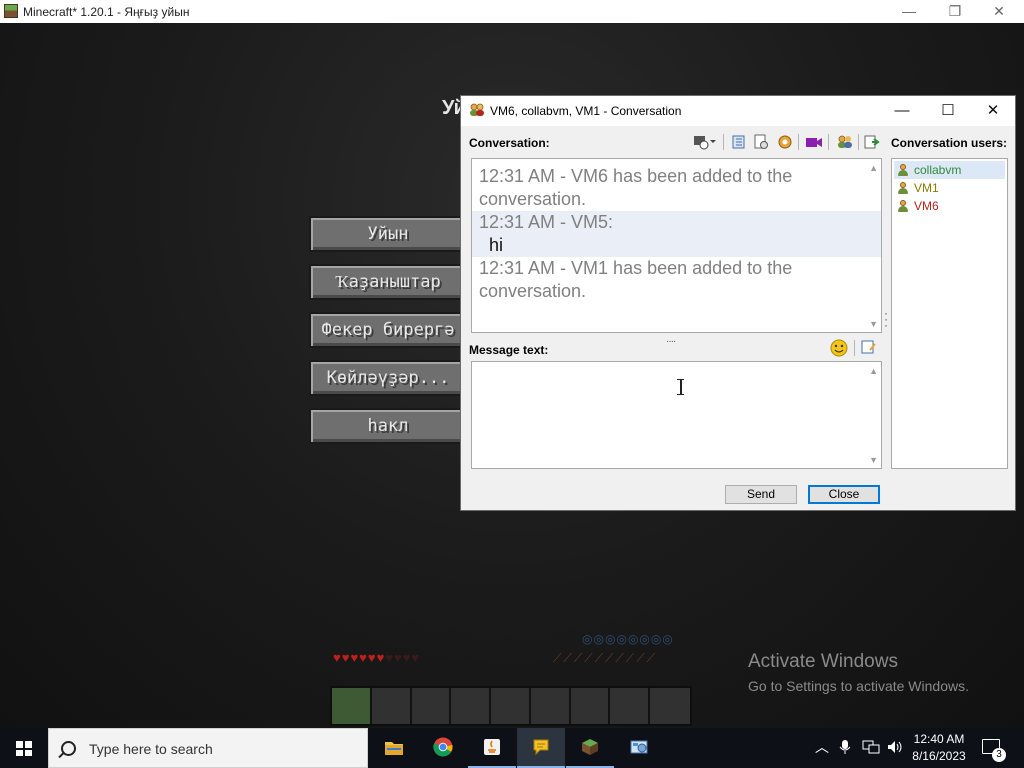  Describe the element at coordinates (872, 143) in the screenshot. I see `send-file-icon` at that location.